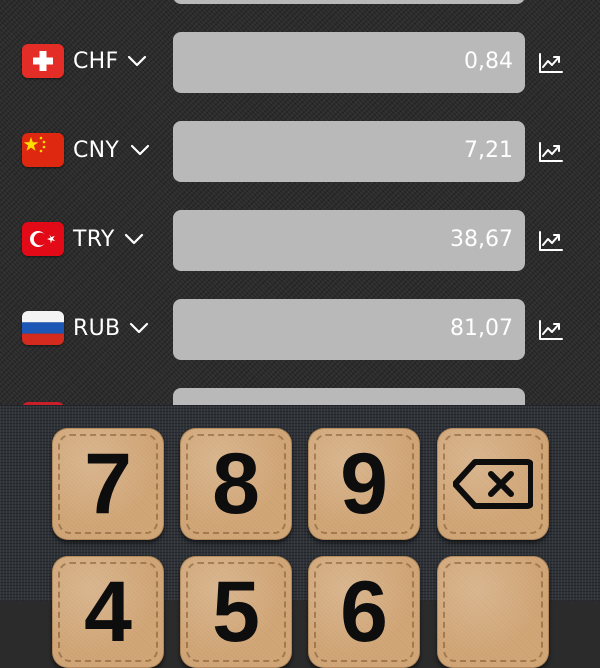 The width and height of the screenshot is (600, 668). I want to click on currency-row-rub: RUB 81,07, so click(300, 330).